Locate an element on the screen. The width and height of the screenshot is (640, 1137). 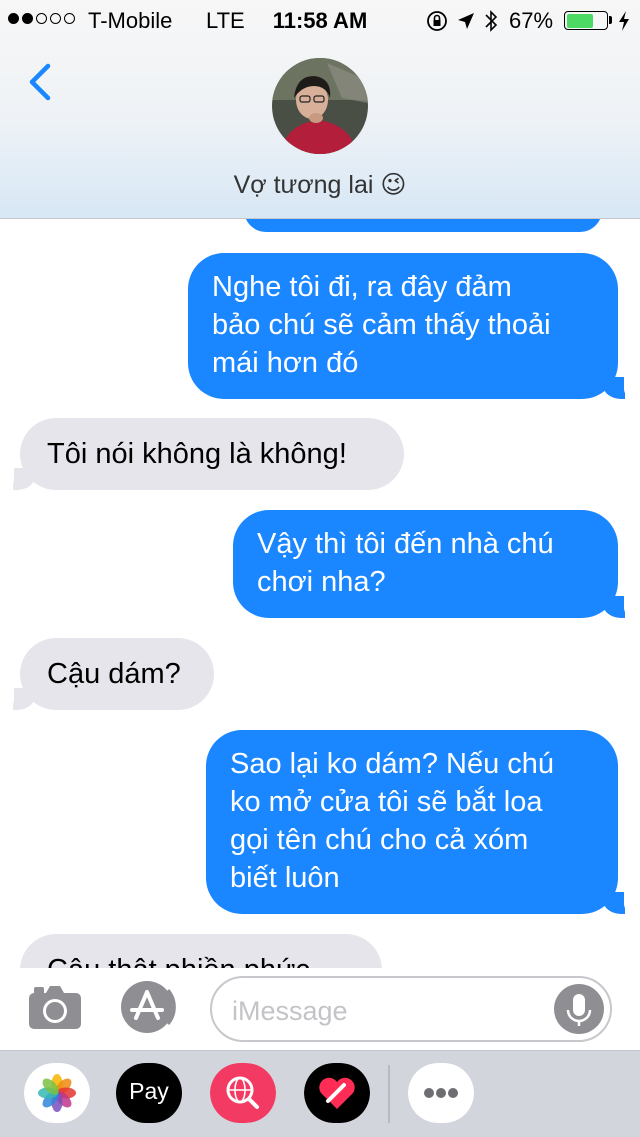
message-text: Cậu dám? is located at coordinates (114, 674).